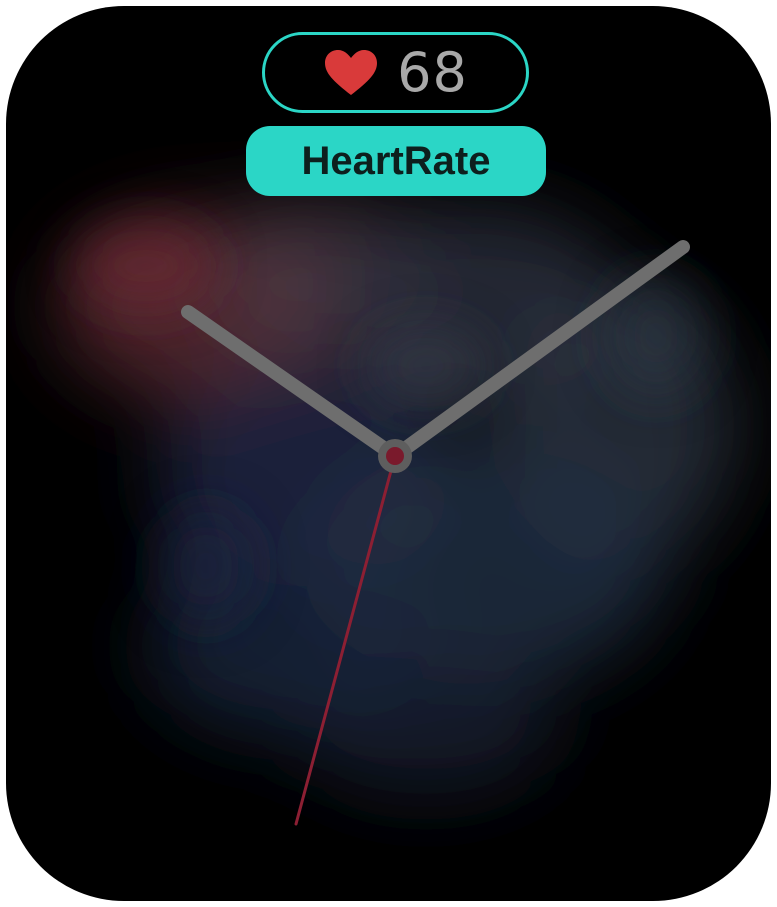  Describe the element at coordinates (539, 351) in the screenshot. I see `minute-hand` at that location.